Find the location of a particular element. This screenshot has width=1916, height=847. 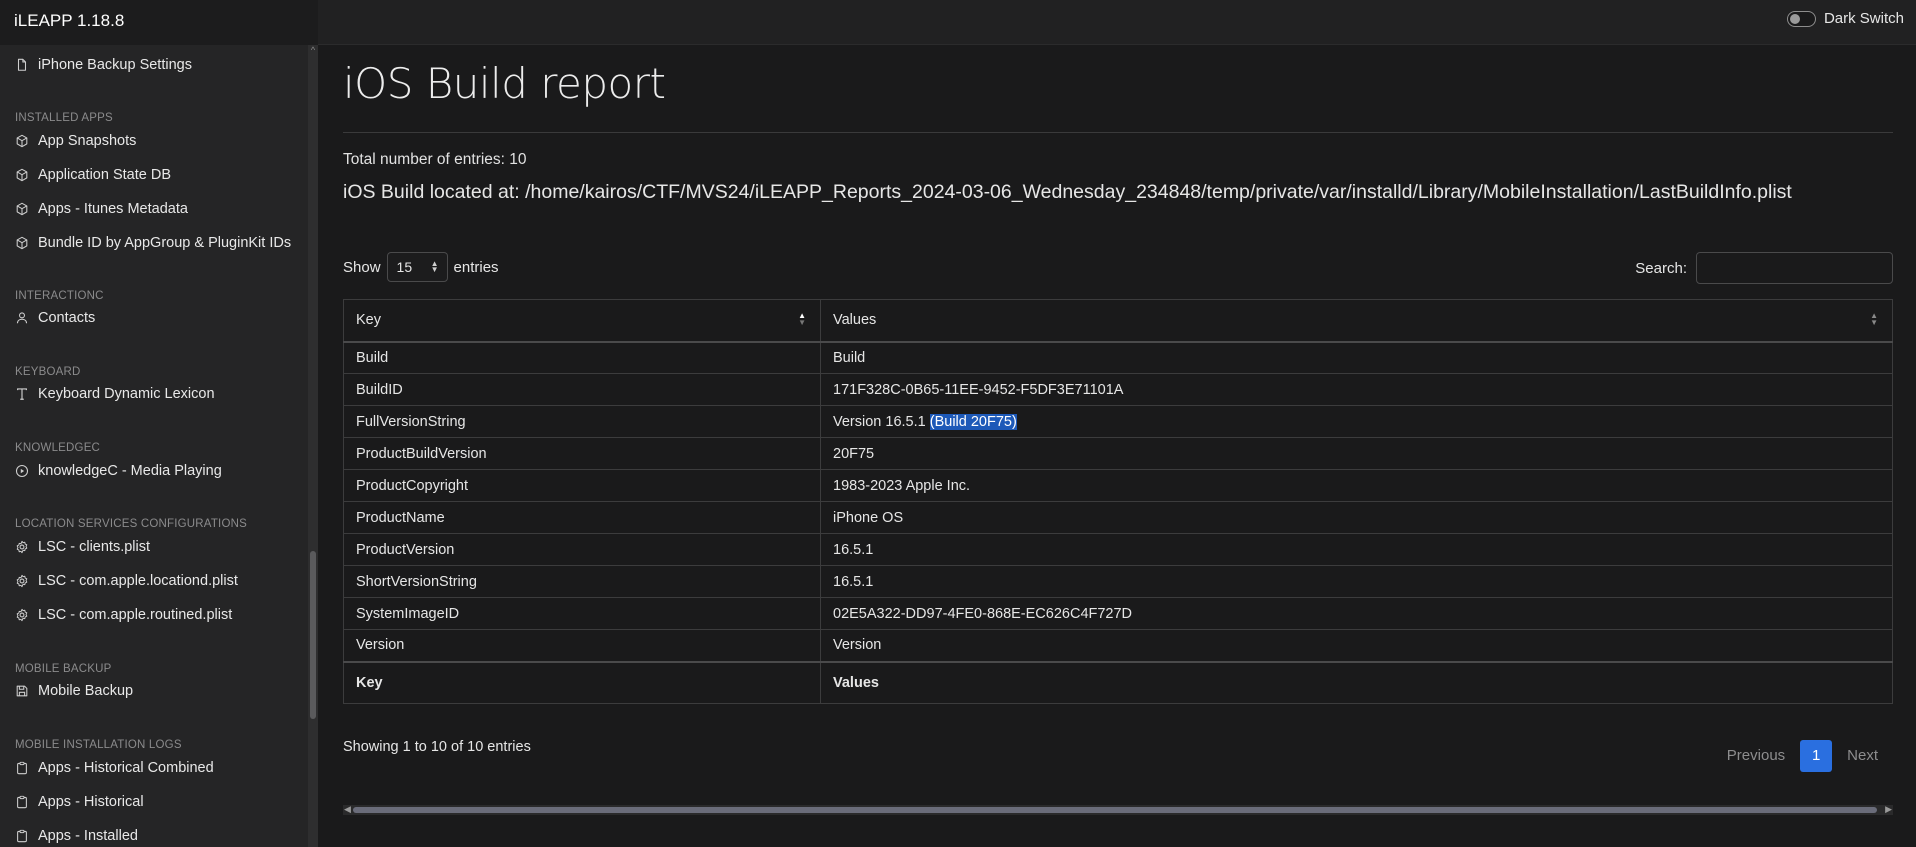

cell-key: ShortVersionString is located at coordinates (582, 581).